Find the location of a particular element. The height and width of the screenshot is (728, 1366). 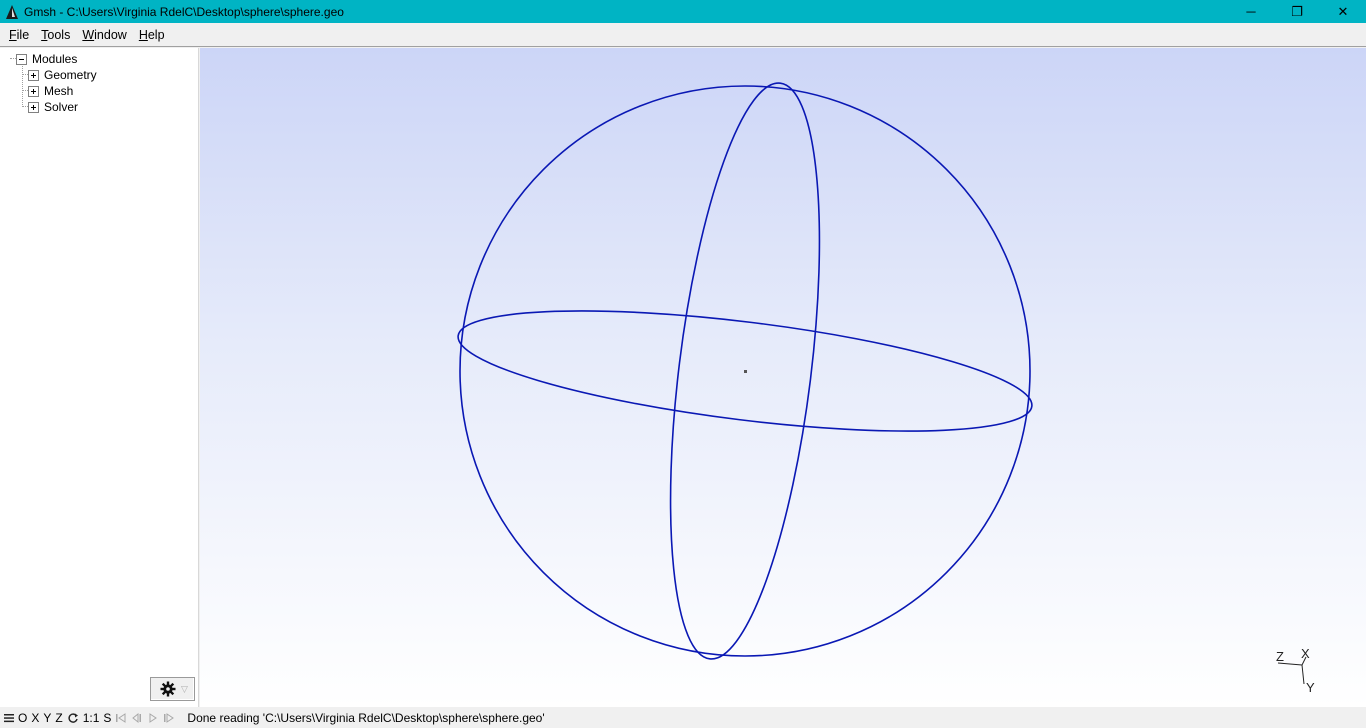

scale-button: 1:1 is located at coordinates (91, 718).